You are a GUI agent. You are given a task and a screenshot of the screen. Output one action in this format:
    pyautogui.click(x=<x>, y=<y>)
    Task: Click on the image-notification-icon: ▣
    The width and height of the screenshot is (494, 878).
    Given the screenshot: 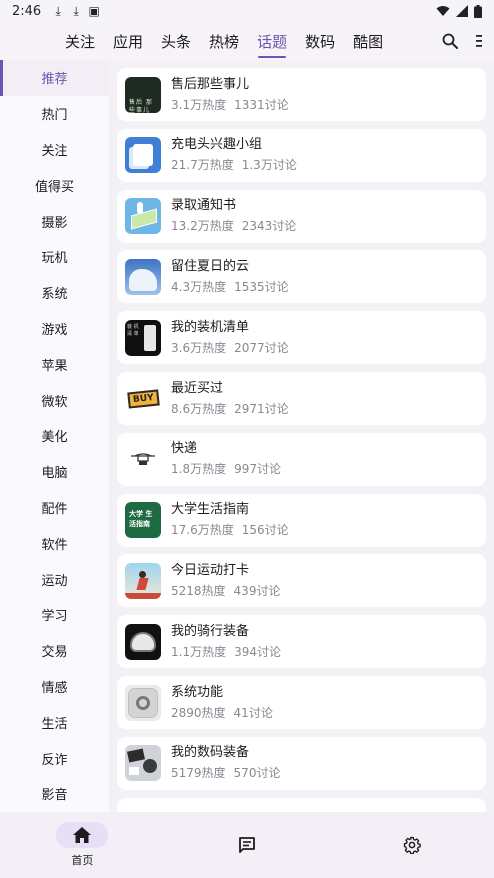 What is the action you would take?
    pyautogui.click(x=94, y=11)
    